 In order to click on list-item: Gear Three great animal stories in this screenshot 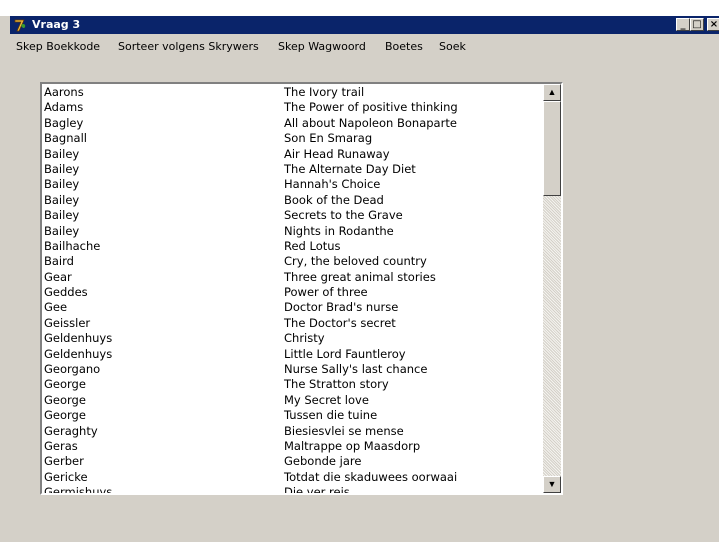, I will do `click(292, 277)`.